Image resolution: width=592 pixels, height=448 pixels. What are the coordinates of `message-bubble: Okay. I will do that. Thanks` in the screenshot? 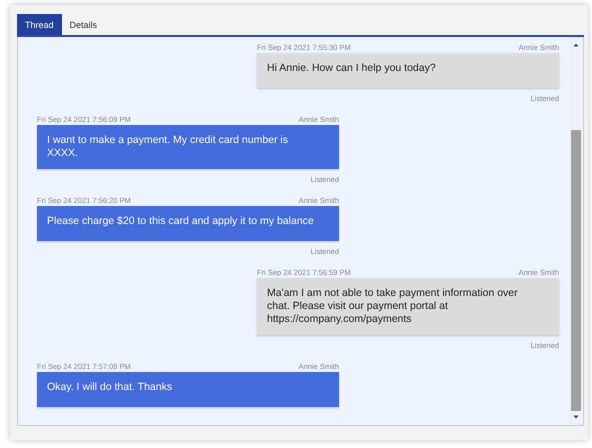 It's located at (188, 389).